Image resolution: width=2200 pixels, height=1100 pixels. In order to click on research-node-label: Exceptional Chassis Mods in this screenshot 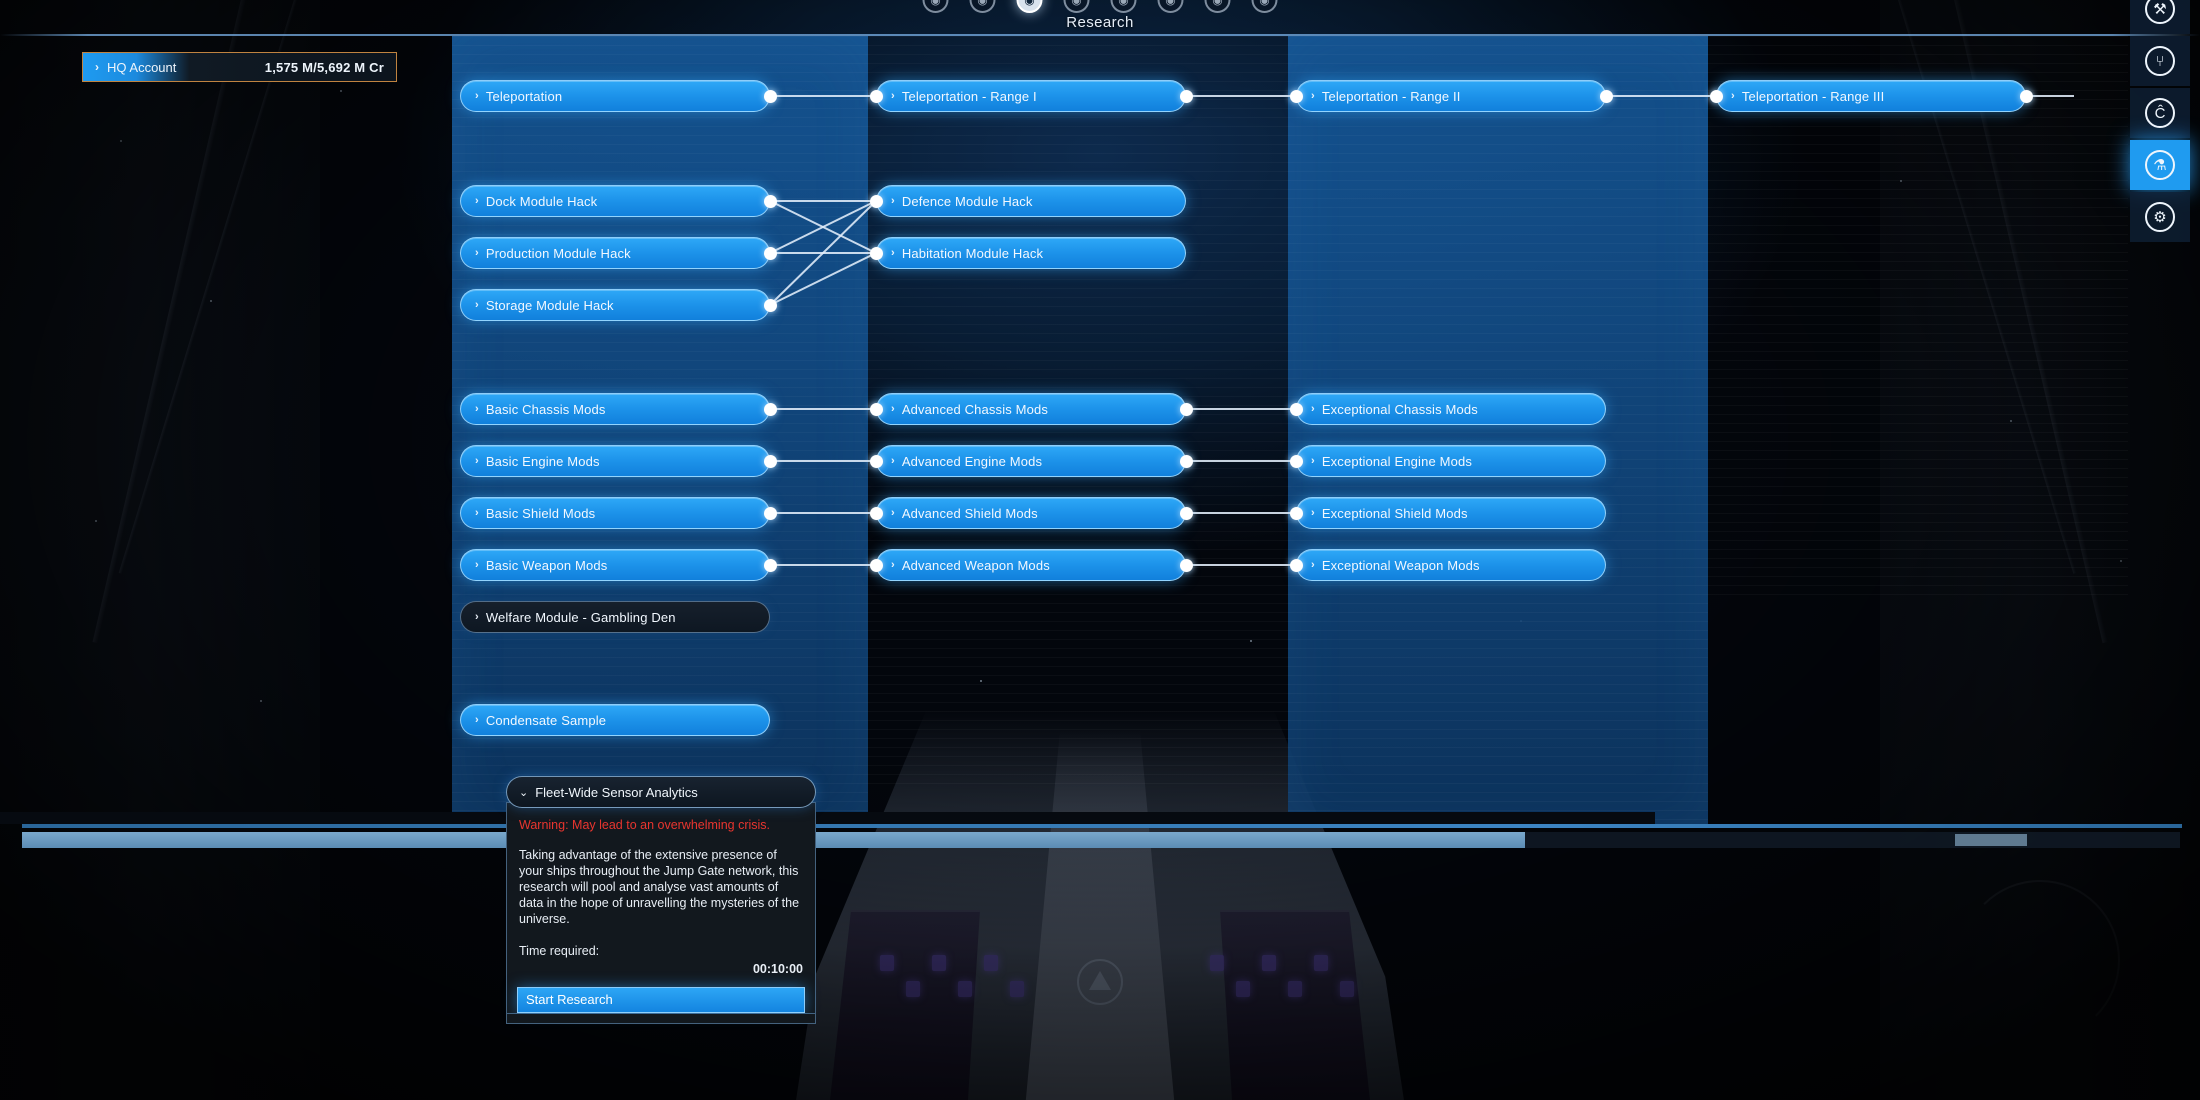, I will do `click(1399, 409)`.